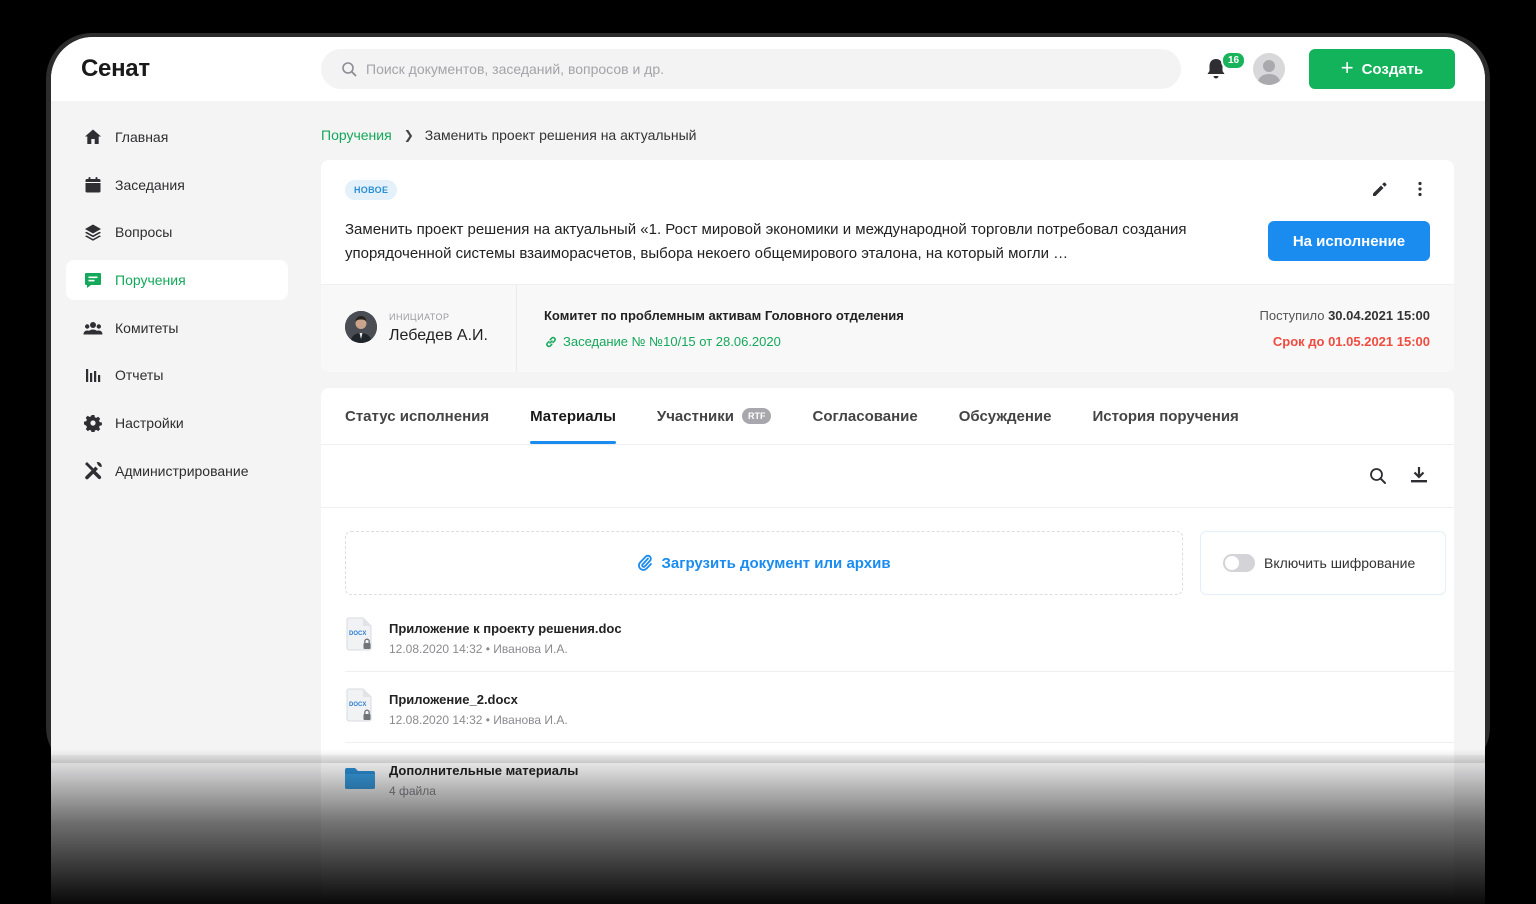  I want to click on status-badge: НОВОЕ, so click(371, 190).